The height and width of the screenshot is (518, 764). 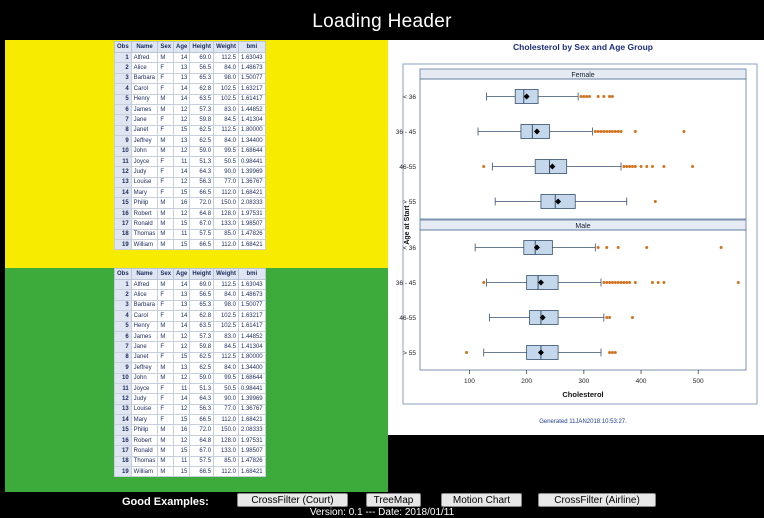 I want to click on x-tick-label: 200, so click(x=526, y=381).